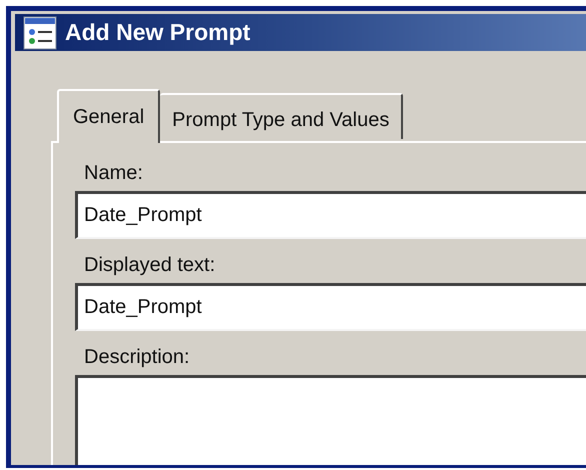 The height and width of the screenshot is (470, 586). I want to click on tab: Prompt Type and Values, so click(282, 116).